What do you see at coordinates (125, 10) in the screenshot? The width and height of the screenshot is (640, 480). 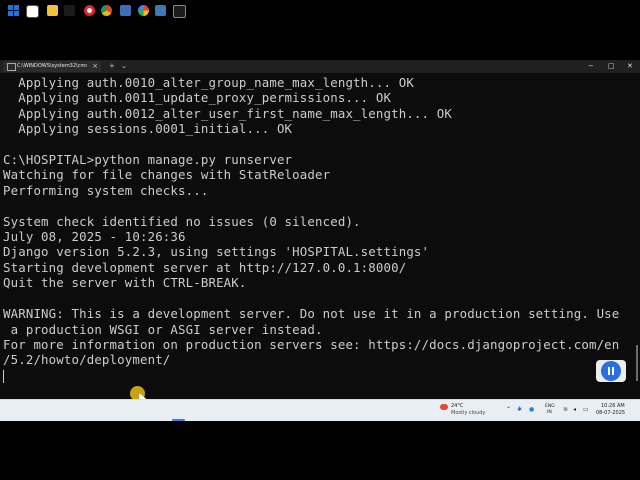 I see `vscode-icon` at bounding box center [125, 10].